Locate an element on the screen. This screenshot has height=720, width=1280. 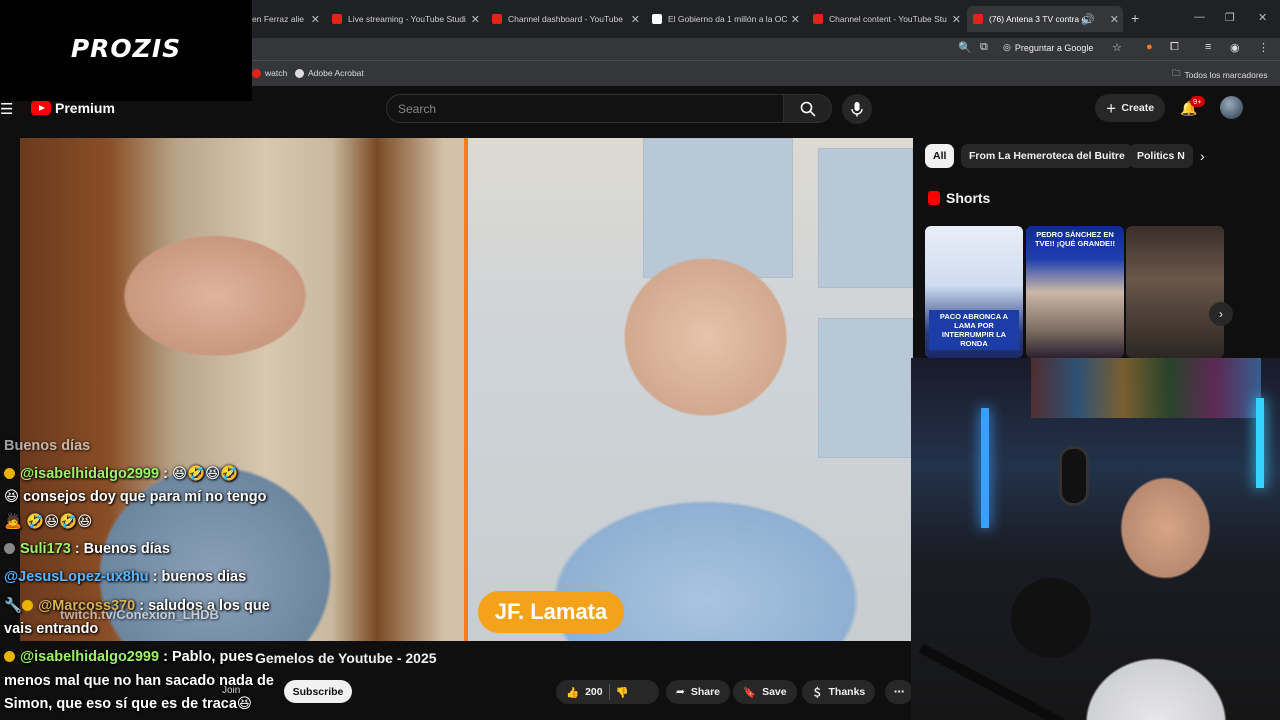
minimize-icon: — is located at coordinates (1199, 17).